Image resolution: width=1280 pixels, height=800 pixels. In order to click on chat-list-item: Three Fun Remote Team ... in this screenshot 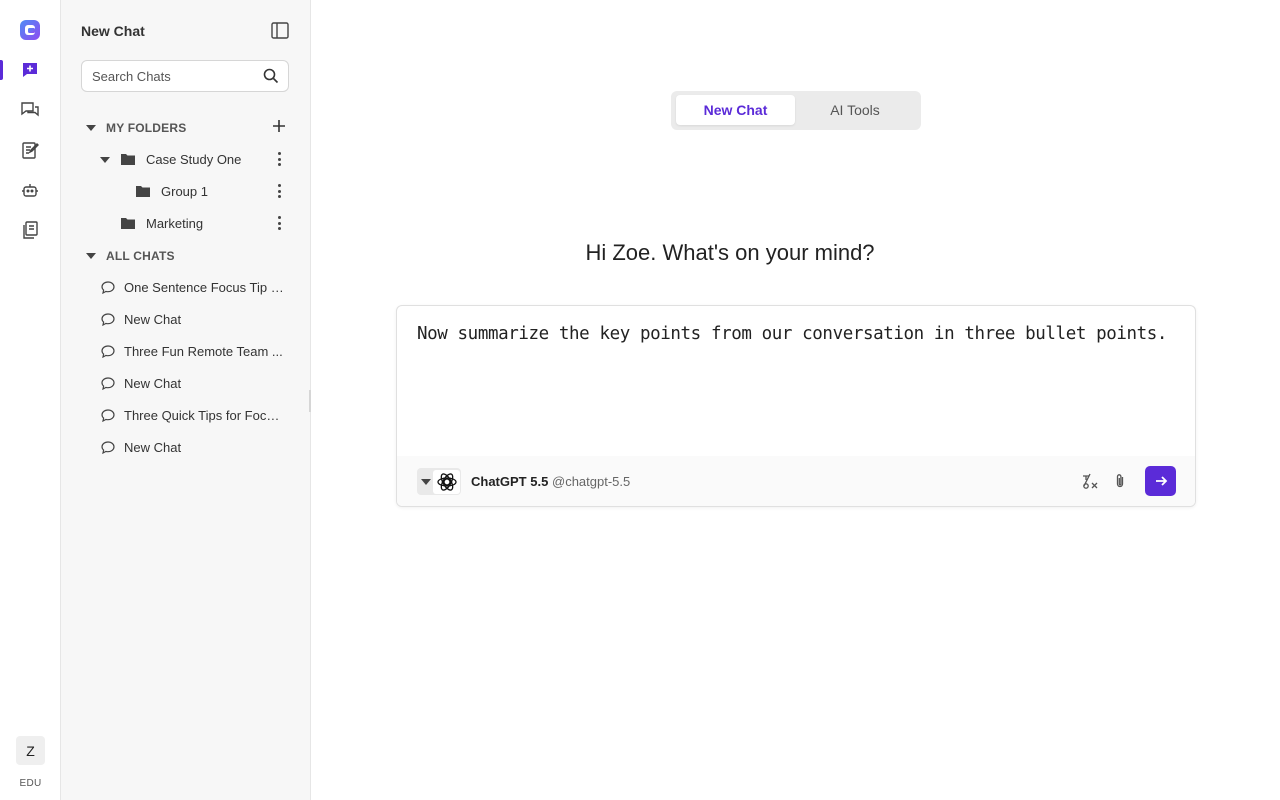, I will do `click(186, 352)`.